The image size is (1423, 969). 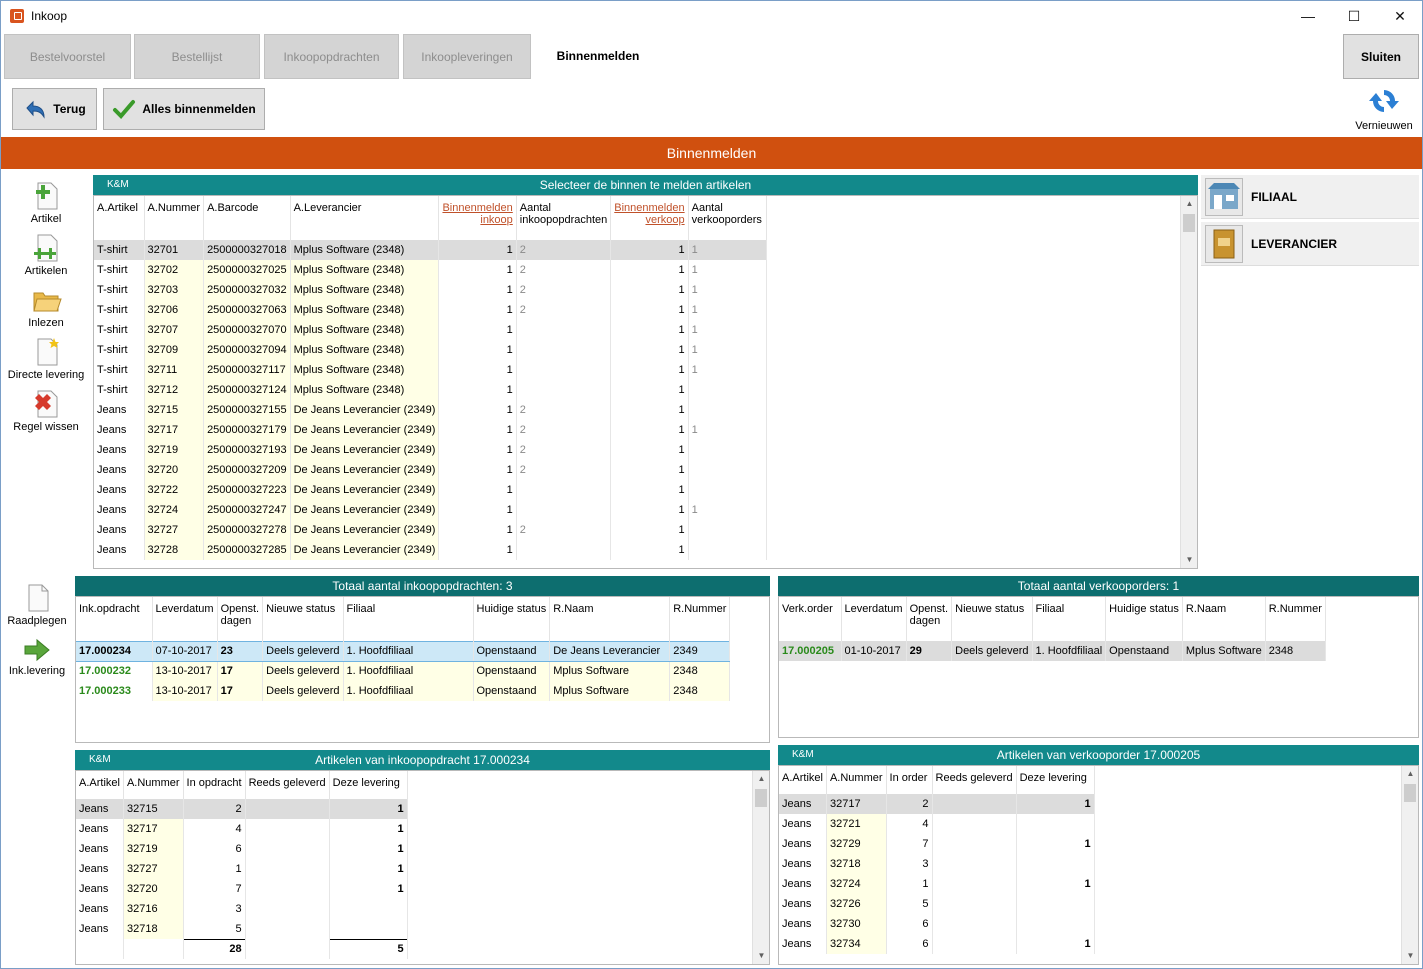 What do you see at coordinates (937, 824) in the screenshot?
I see `table-row: Jeans 32721 4` at bounding box center [937, 824].